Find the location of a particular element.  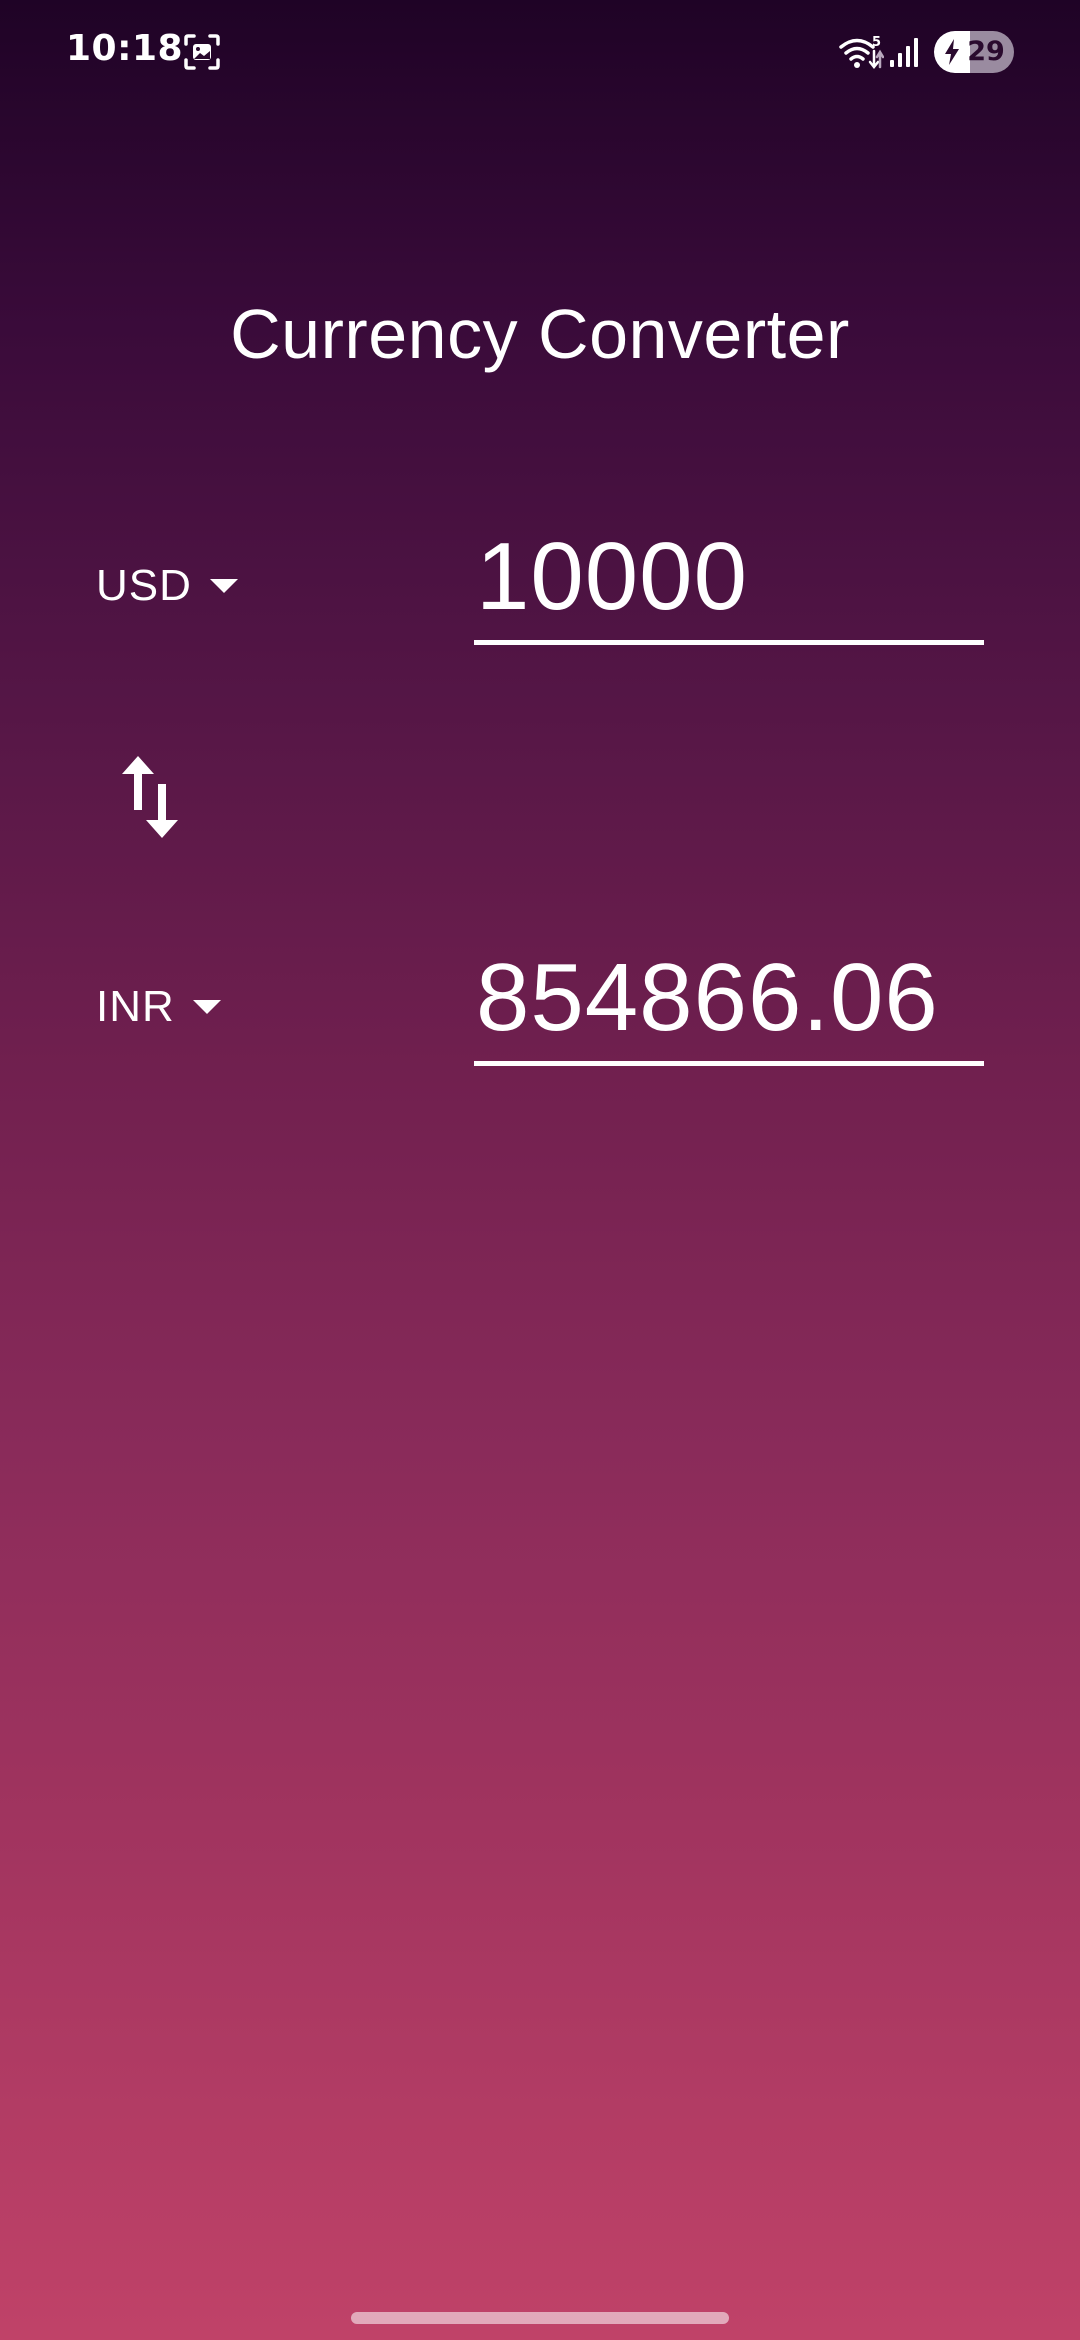

battery-indicator: 29 is located at coordinates (974, 52).